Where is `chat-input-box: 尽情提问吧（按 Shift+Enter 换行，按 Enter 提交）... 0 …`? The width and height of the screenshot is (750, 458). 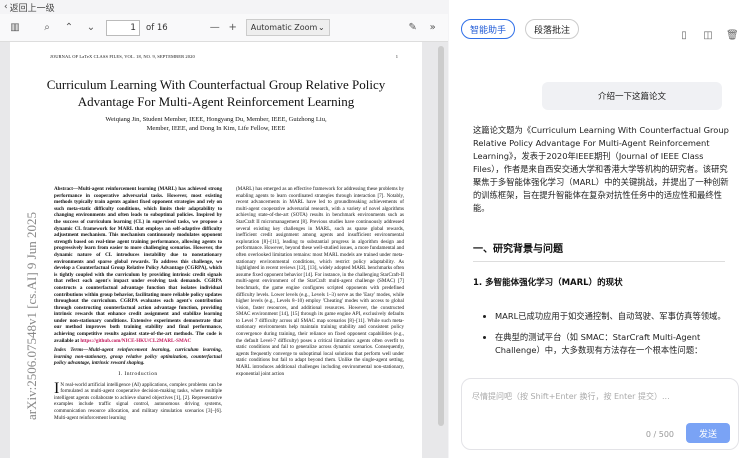
chat-input-box: 尽情提问吧（按 Shift+Enter 换行，按 Enter 提交）... 0 … is located at coordinates (600, 414).